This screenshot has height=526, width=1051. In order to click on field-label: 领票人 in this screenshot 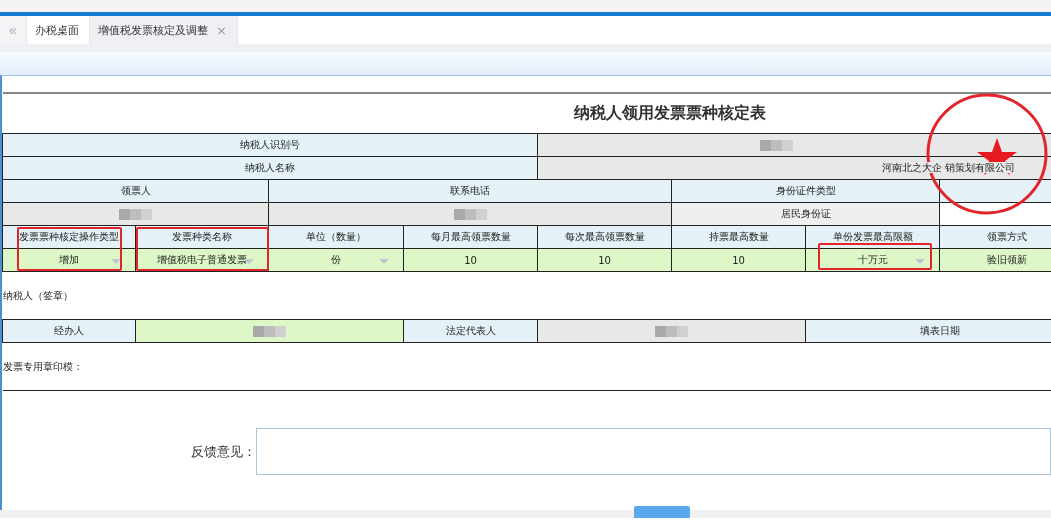, I will do `click(135, 191)`.